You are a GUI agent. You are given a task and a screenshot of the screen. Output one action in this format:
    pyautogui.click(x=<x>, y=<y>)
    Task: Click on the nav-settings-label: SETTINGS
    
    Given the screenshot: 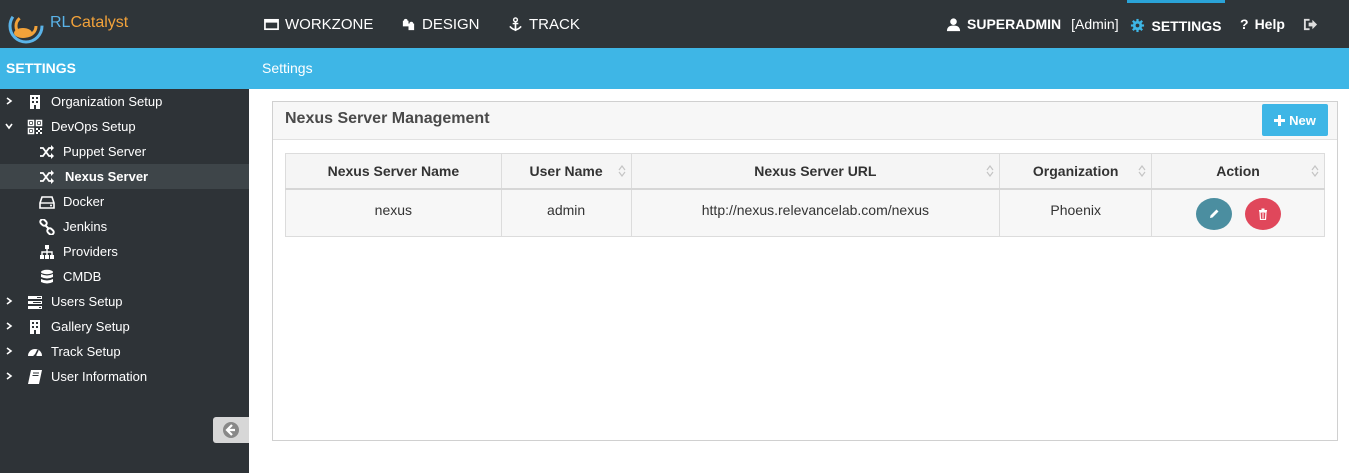 What is the action you would take?
    pyautogui.click(x=1186, y=25)
    